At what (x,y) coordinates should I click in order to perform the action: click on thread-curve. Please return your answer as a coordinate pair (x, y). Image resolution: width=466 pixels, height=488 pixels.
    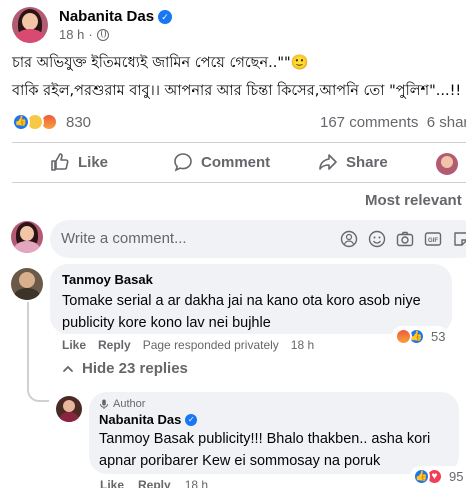
    Looking at the image, I should click on (38, 381).